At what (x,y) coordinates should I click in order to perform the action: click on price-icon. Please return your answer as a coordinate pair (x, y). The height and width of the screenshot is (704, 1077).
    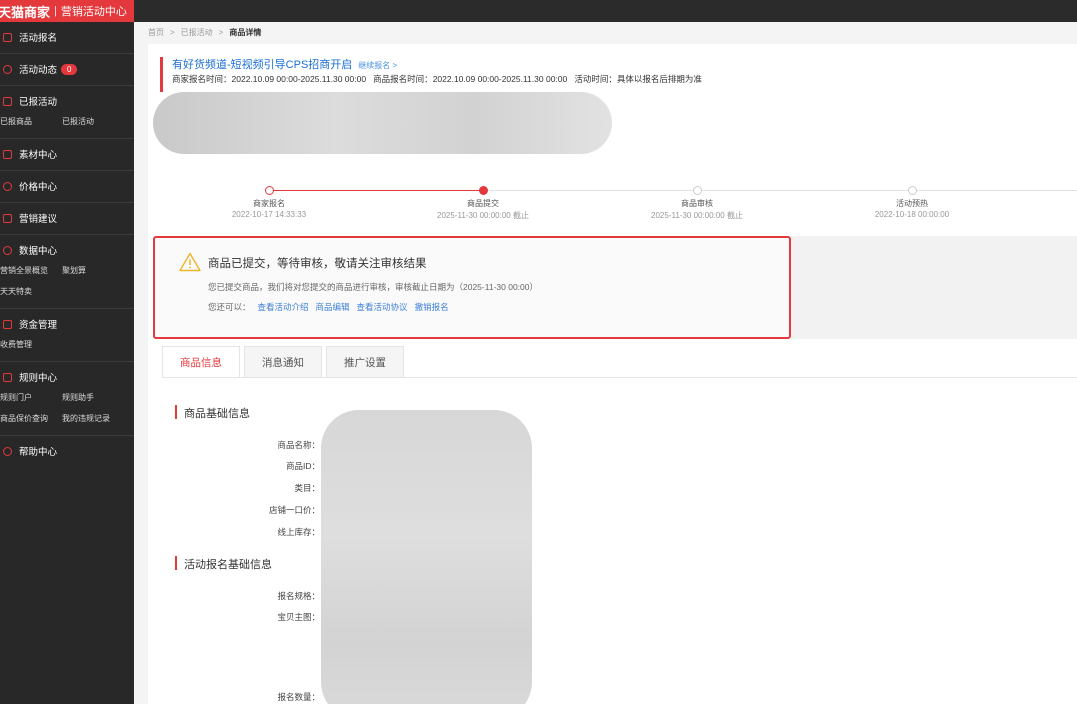
    Looking at the image, I should click on (7, 186).